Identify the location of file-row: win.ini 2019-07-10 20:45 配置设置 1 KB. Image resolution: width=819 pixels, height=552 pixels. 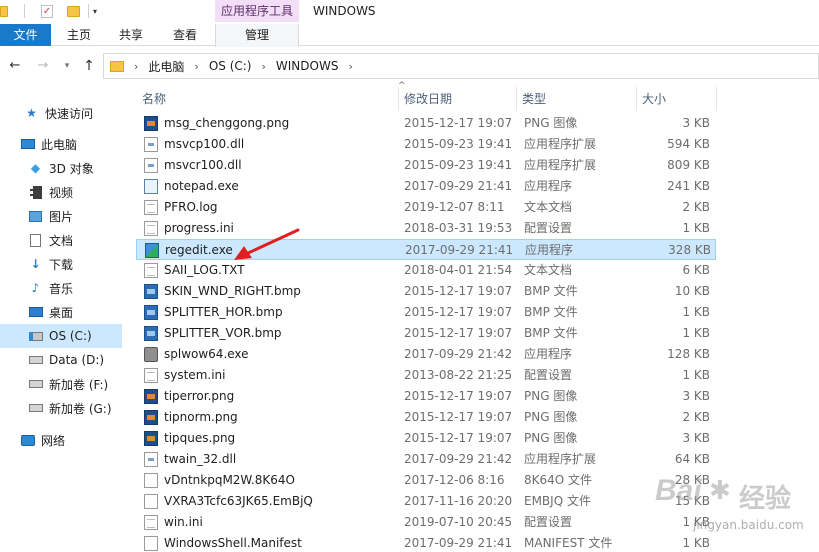
(426, 522).